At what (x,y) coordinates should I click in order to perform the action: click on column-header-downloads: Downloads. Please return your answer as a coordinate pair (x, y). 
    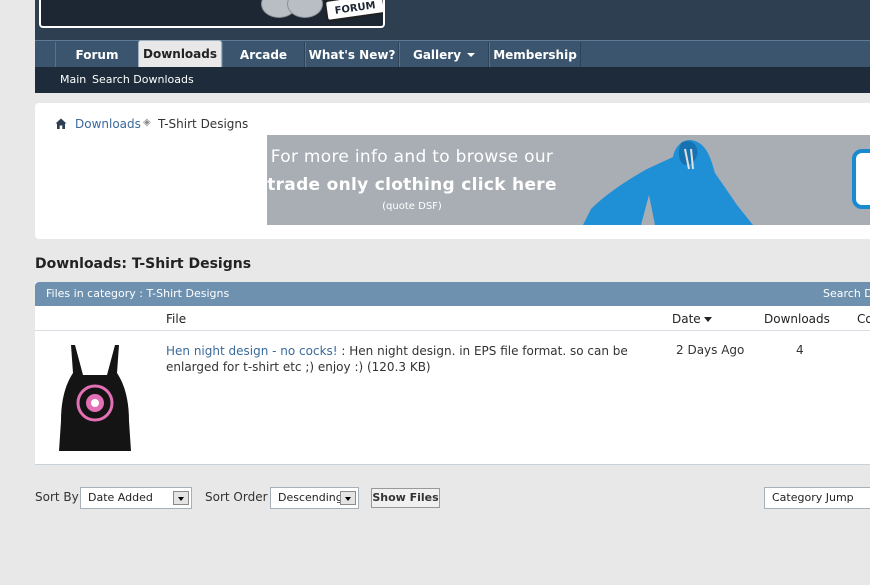
    Looking at the image, I should click on (797, 319).